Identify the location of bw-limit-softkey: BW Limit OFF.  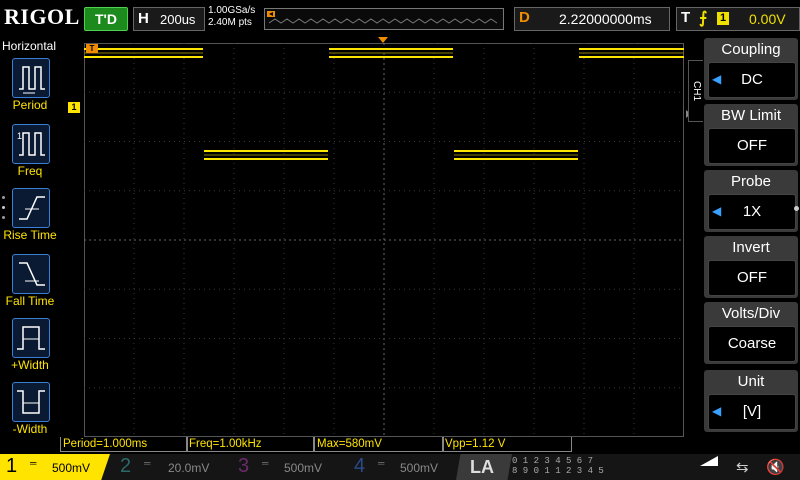
(751, 135).